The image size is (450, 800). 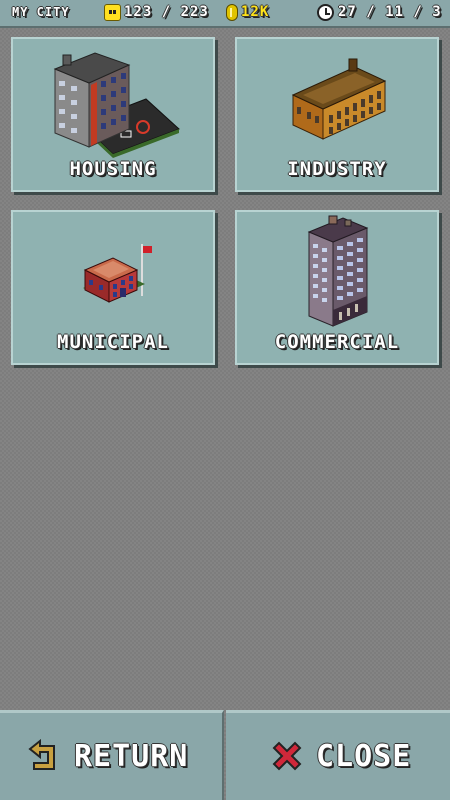 What do you see at coordinates (131, 756) in the screenshot?
I see `return-label: RETURN` at bounding box center [131, 756].